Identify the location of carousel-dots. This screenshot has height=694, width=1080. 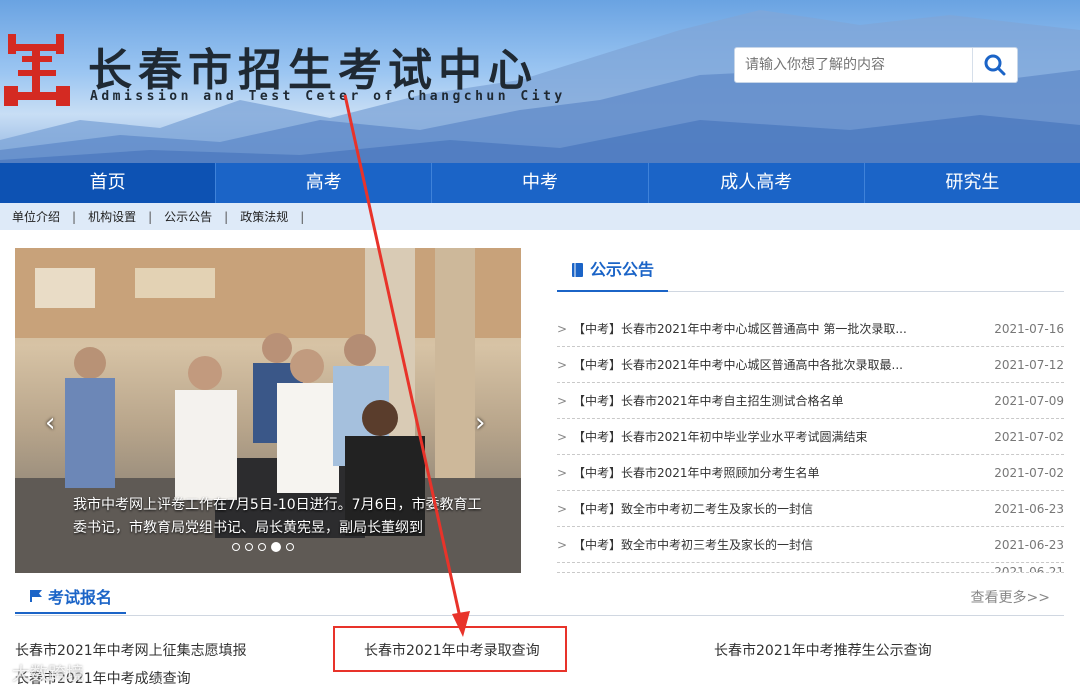
(263, 547).